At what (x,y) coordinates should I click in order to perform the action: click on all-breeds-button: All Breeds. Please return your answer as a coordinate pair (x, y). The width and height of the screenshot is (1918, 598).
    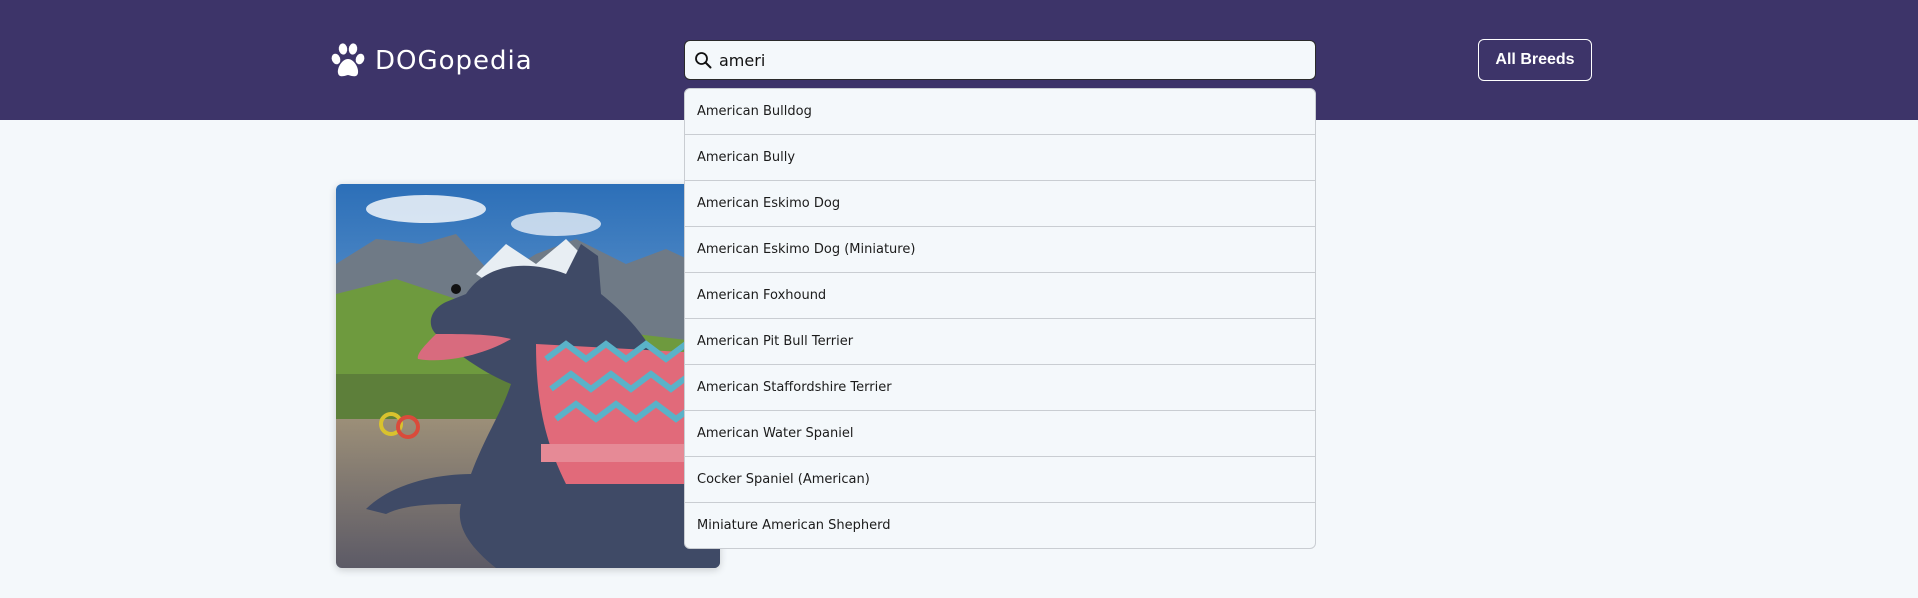
    Looking at the image, I should click on (1535, 60).